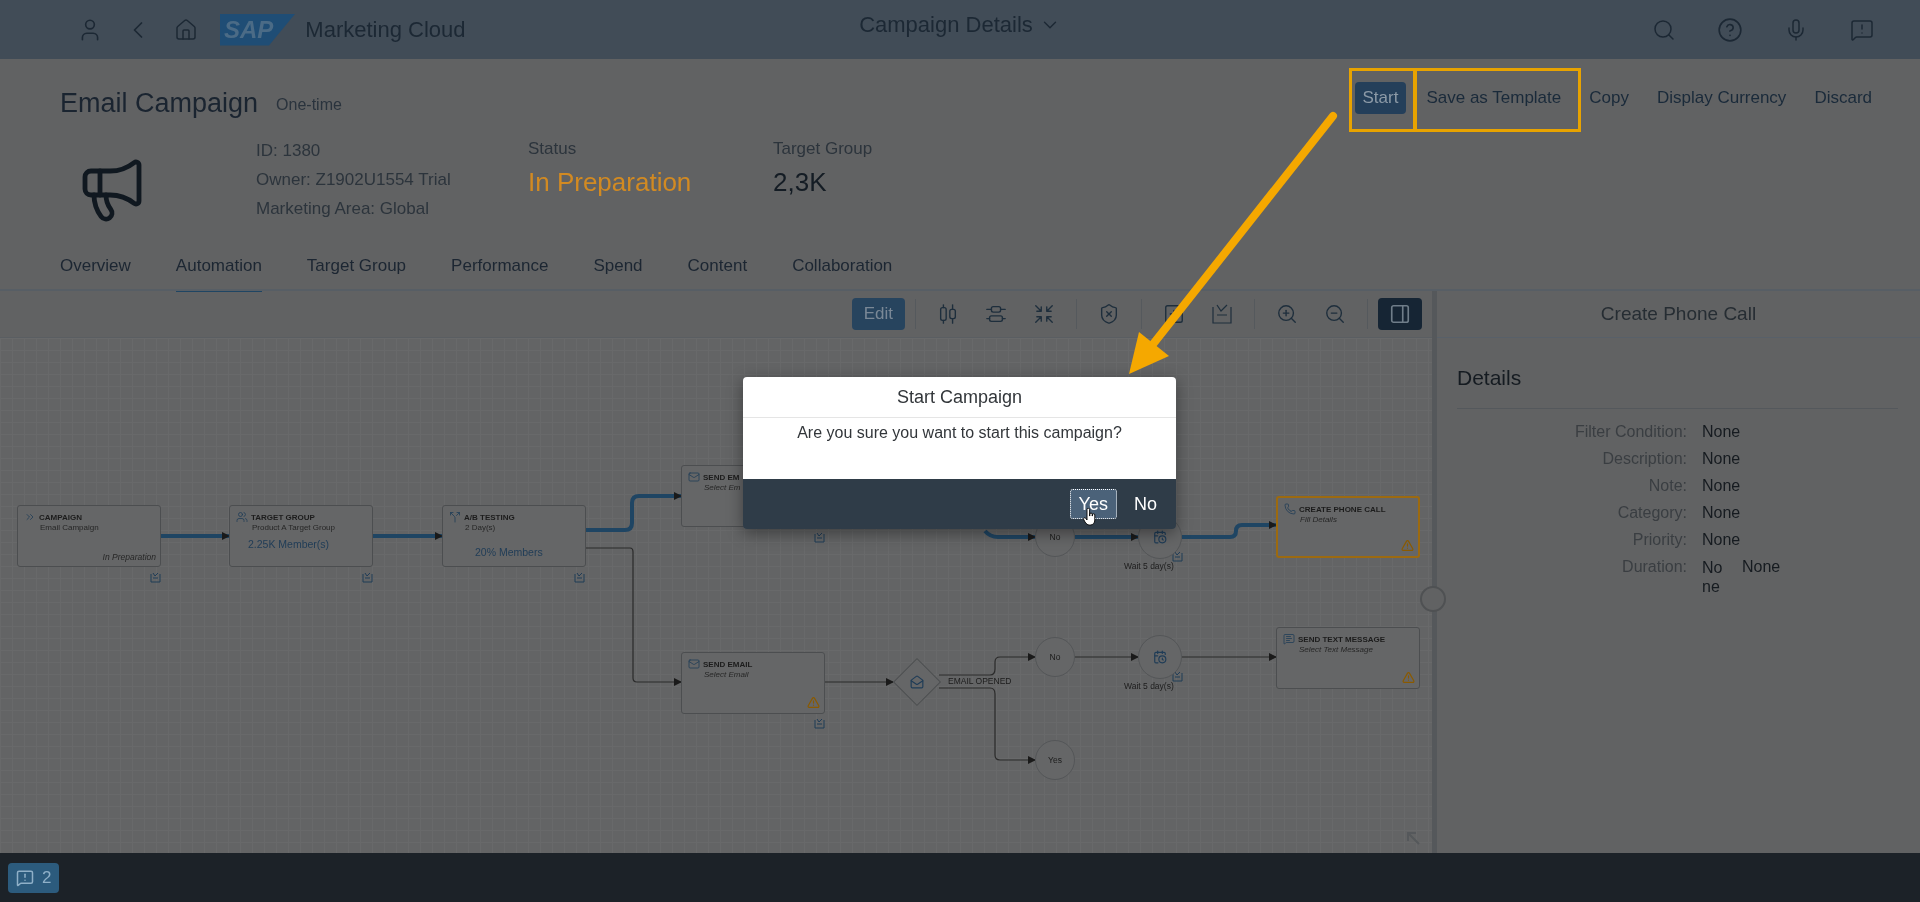 Image resolution: width=1920 pixels, height=902 pixels. I want to click on object-subtitle: One-time, so click(309, 105).